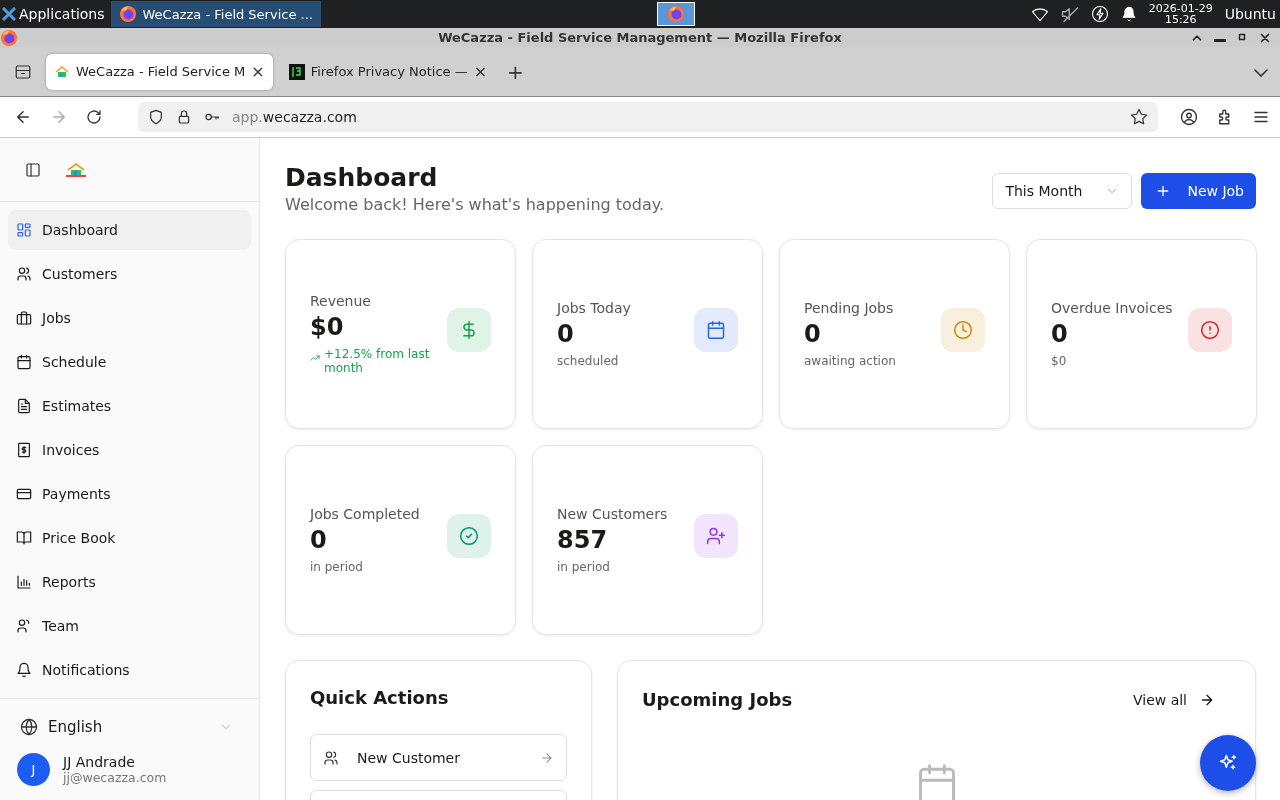  What do you see at coordinates (849, 308) in the screenshot?
I see `stat-label: Pending Jobs` at bounding box center [849, 308].